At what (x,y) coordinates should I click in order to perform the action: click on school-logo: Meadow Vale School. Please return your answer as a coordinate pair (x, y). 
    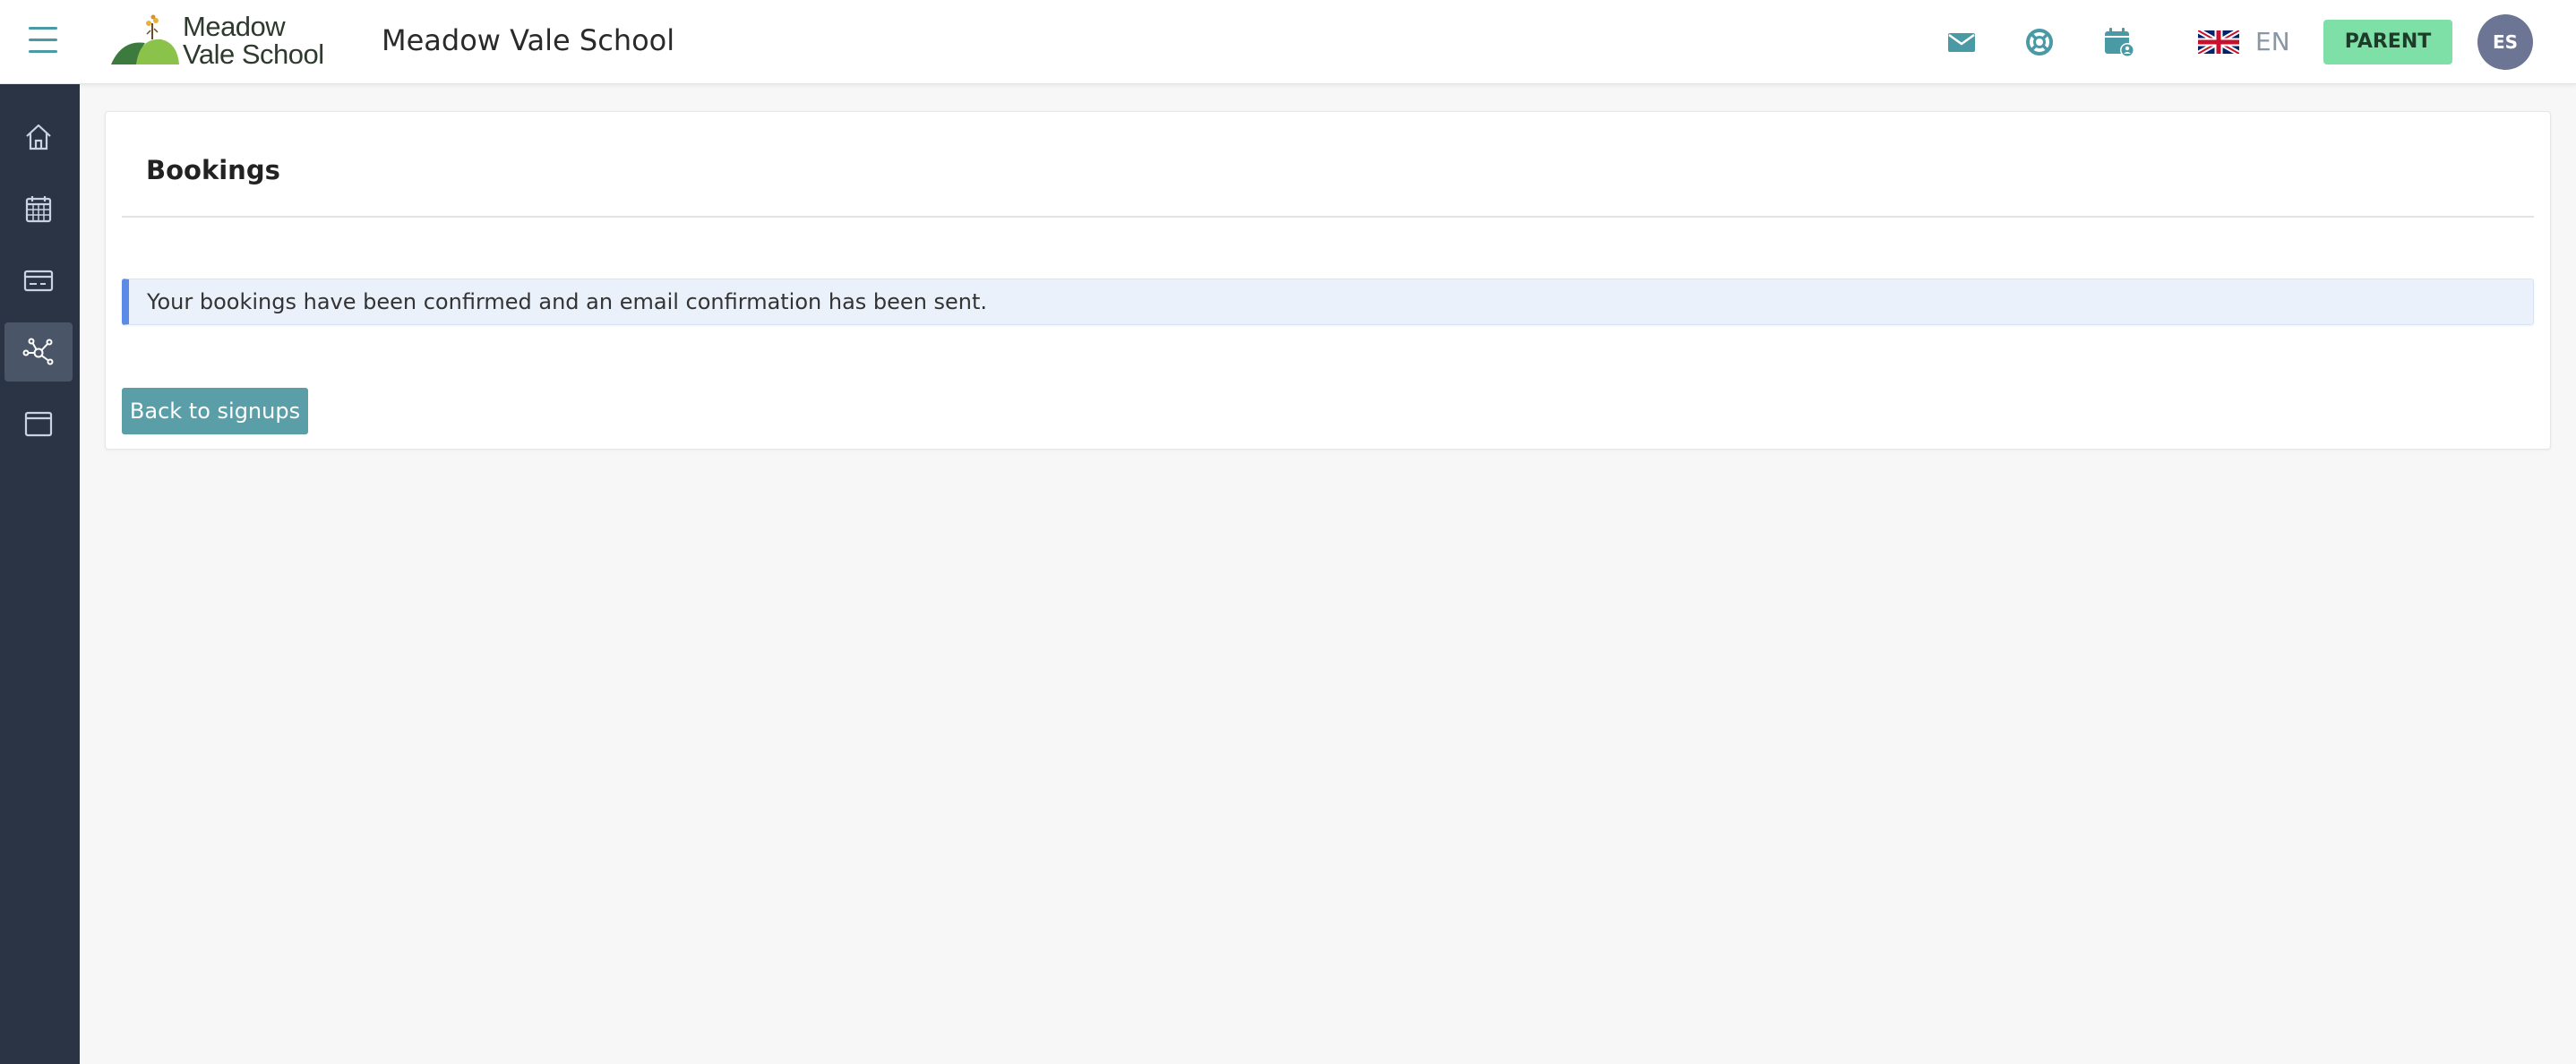
    Looking at the image, I should click on (218, 42).